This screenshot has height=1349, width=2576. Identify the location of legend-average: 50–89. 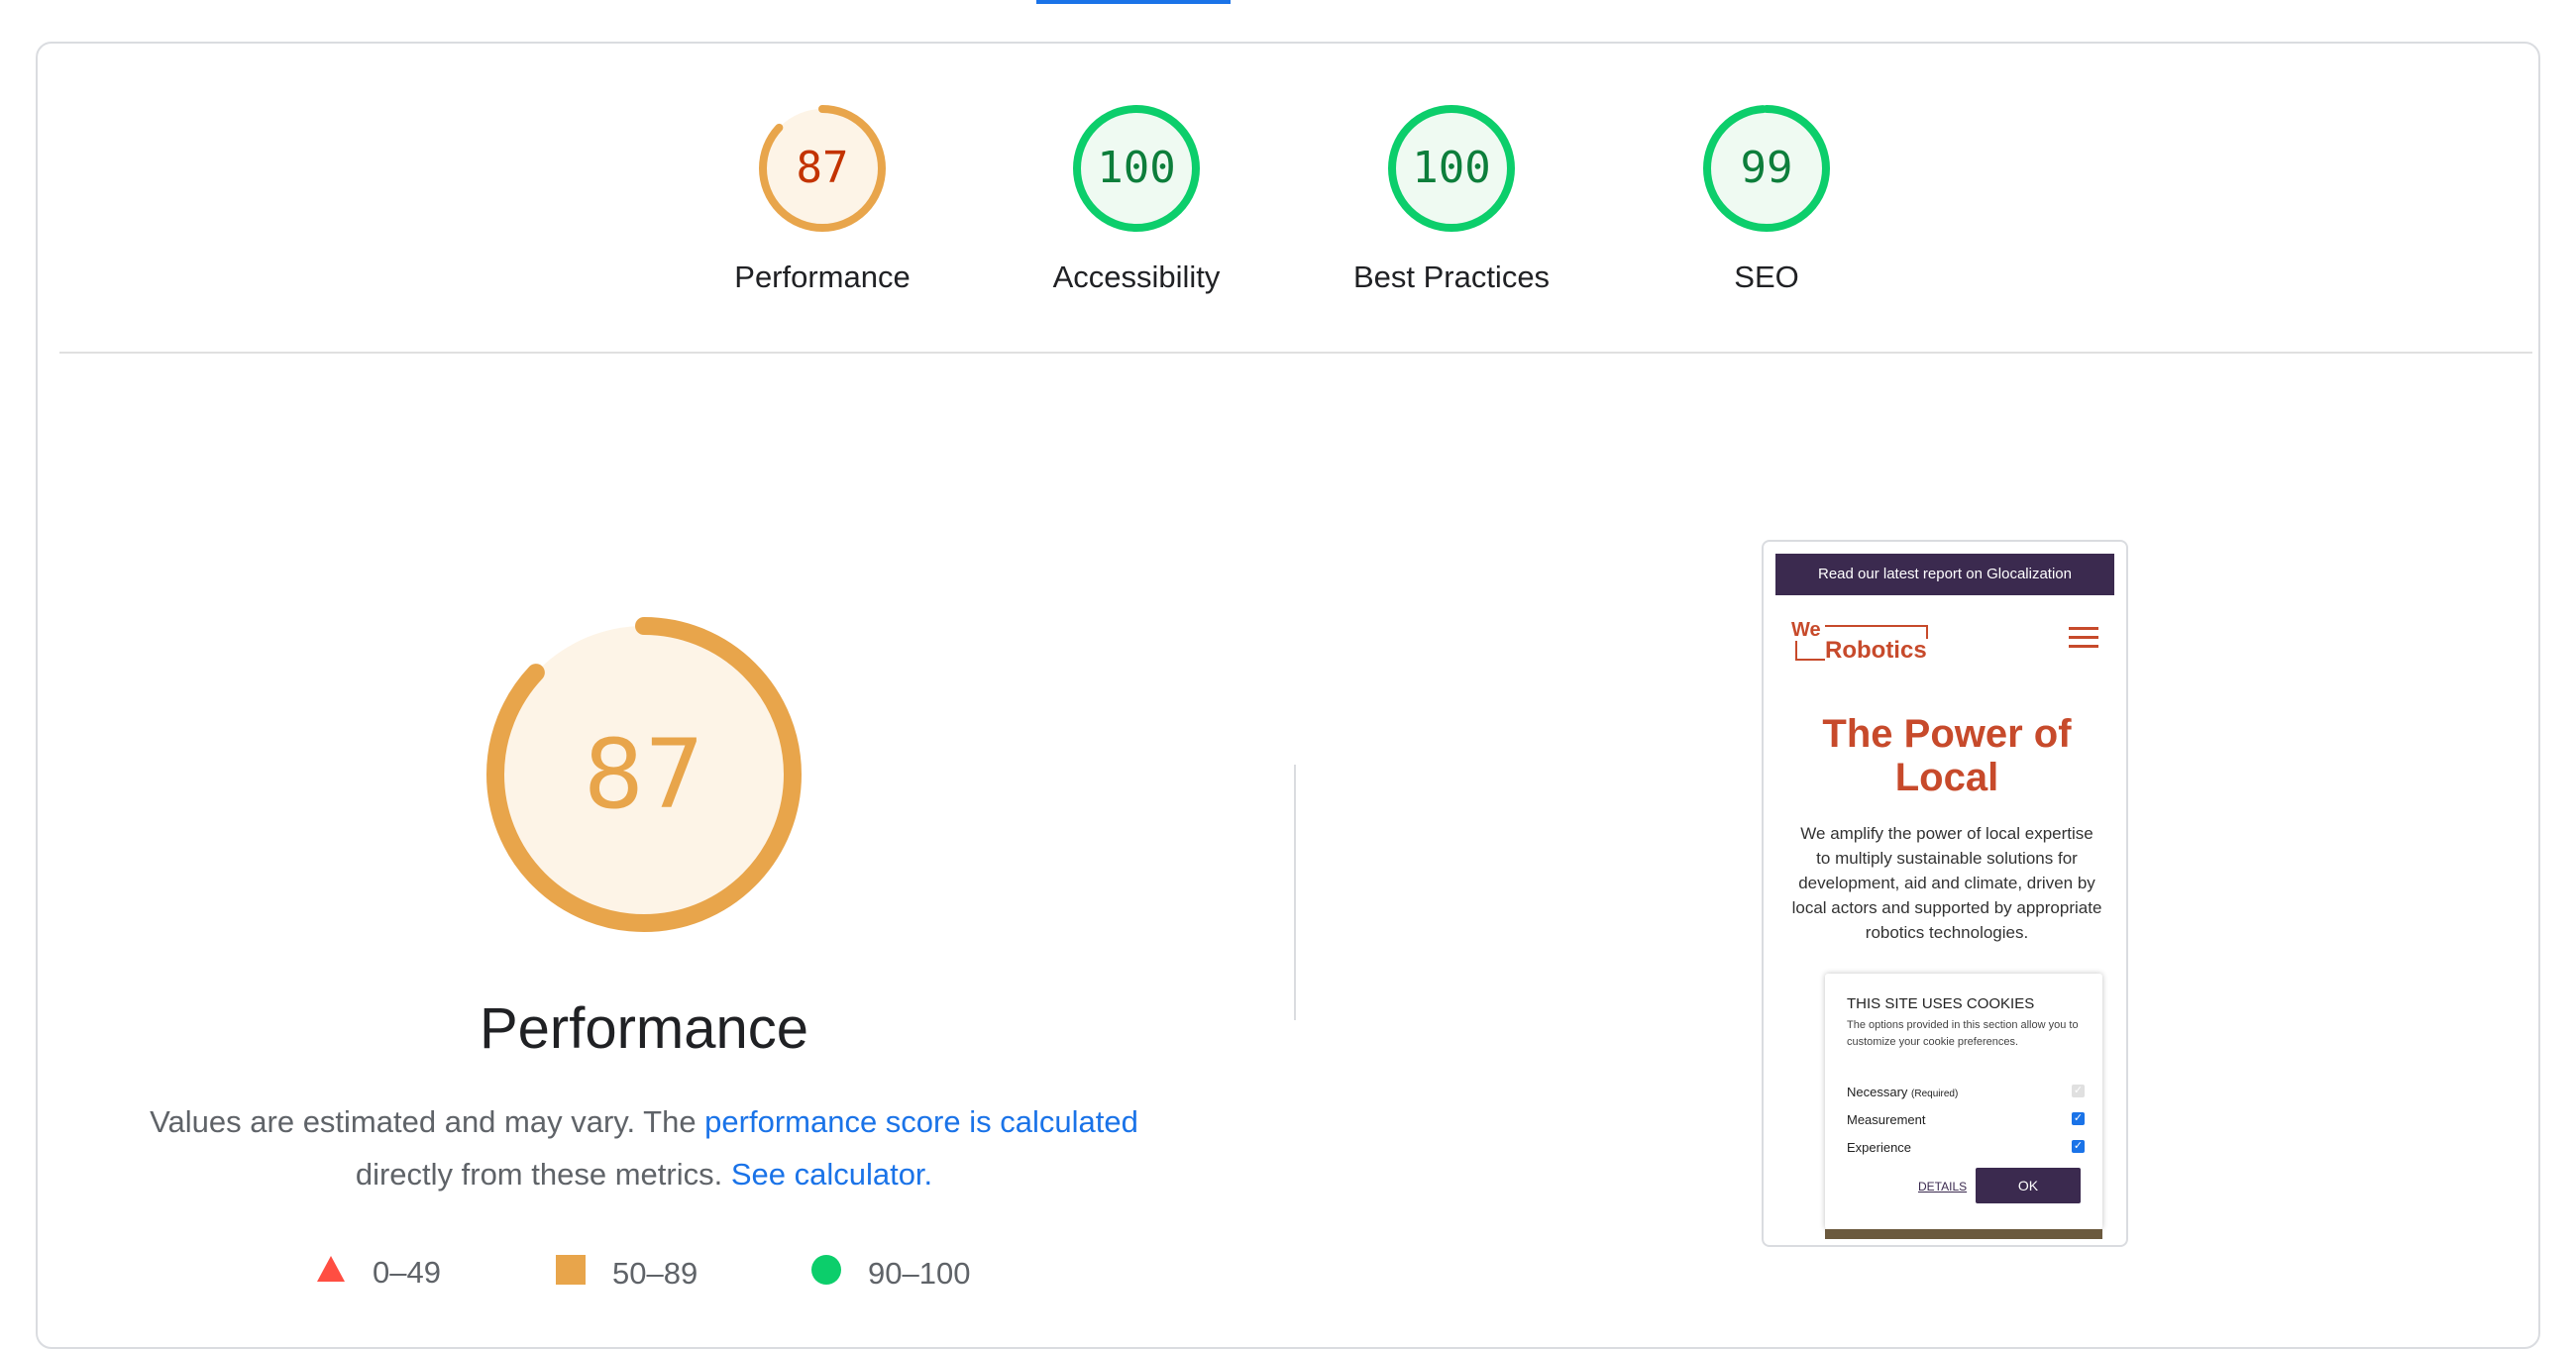
(626, 1274).